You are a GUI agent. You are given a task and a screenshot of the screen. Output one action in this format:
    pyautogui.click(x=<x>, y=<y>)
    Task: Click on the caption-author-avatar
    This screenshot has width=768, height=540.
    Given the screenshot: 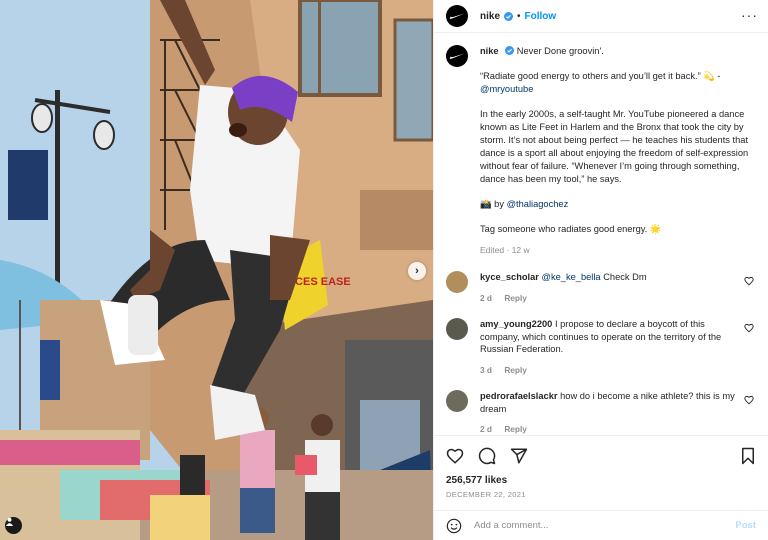 What is the action you would take?
    pyautogui.click(x=457, y=56)
    